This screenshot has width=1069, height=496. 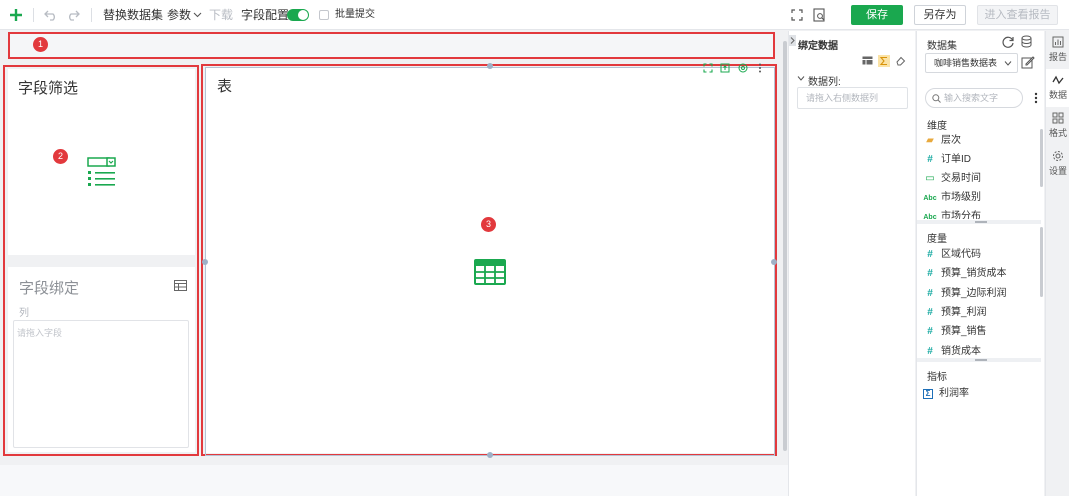 I want to click on field-item-measure: # 预算_利润, so click(x=981, y=312).